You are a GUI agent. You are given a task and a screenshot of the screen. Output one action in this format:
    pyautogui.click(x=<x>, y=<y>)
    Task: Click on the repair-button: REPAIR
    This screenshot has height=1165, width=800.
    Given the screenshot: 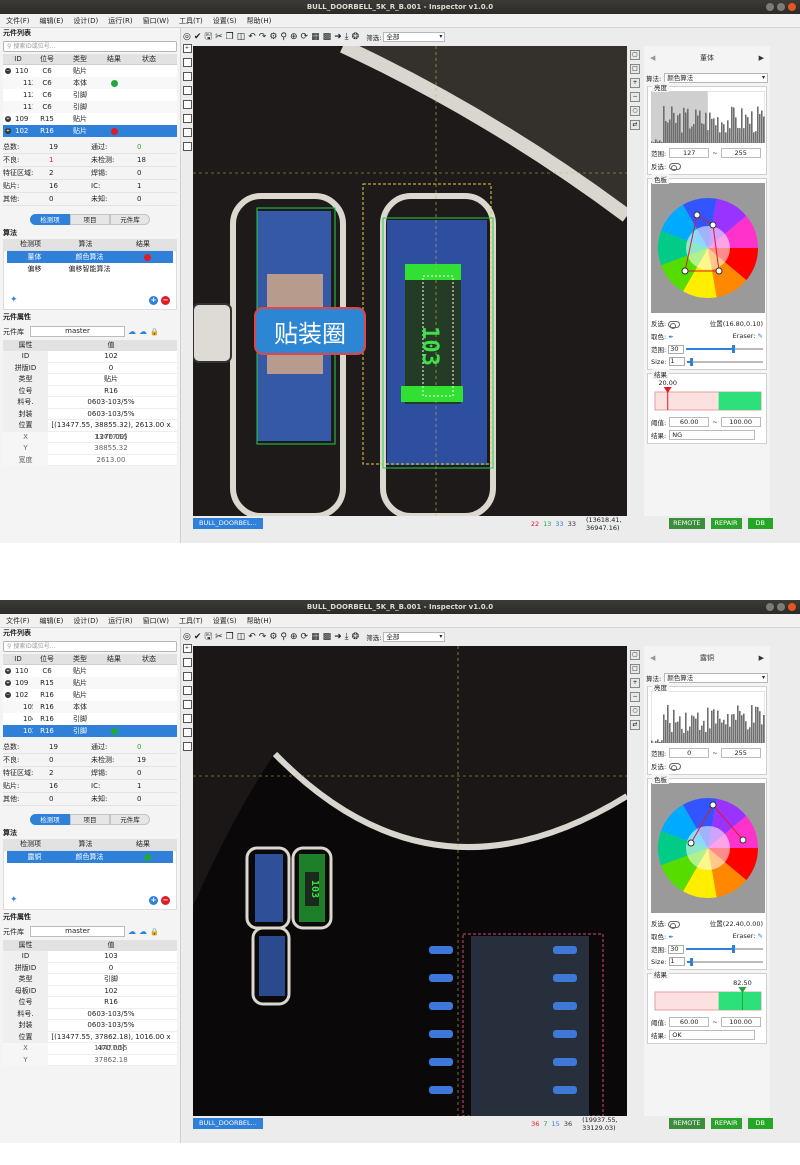 What is the action you would take?
    pyautogui.click(x=726, y=1123)
    